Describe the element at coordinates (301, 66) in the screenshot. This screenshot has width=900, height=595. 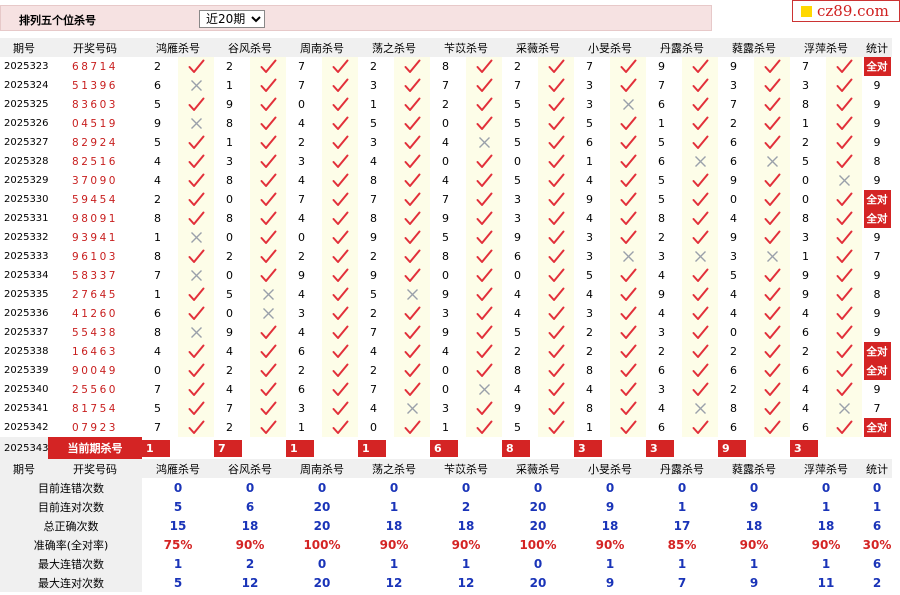
I see `kill-number: 7` at that location.